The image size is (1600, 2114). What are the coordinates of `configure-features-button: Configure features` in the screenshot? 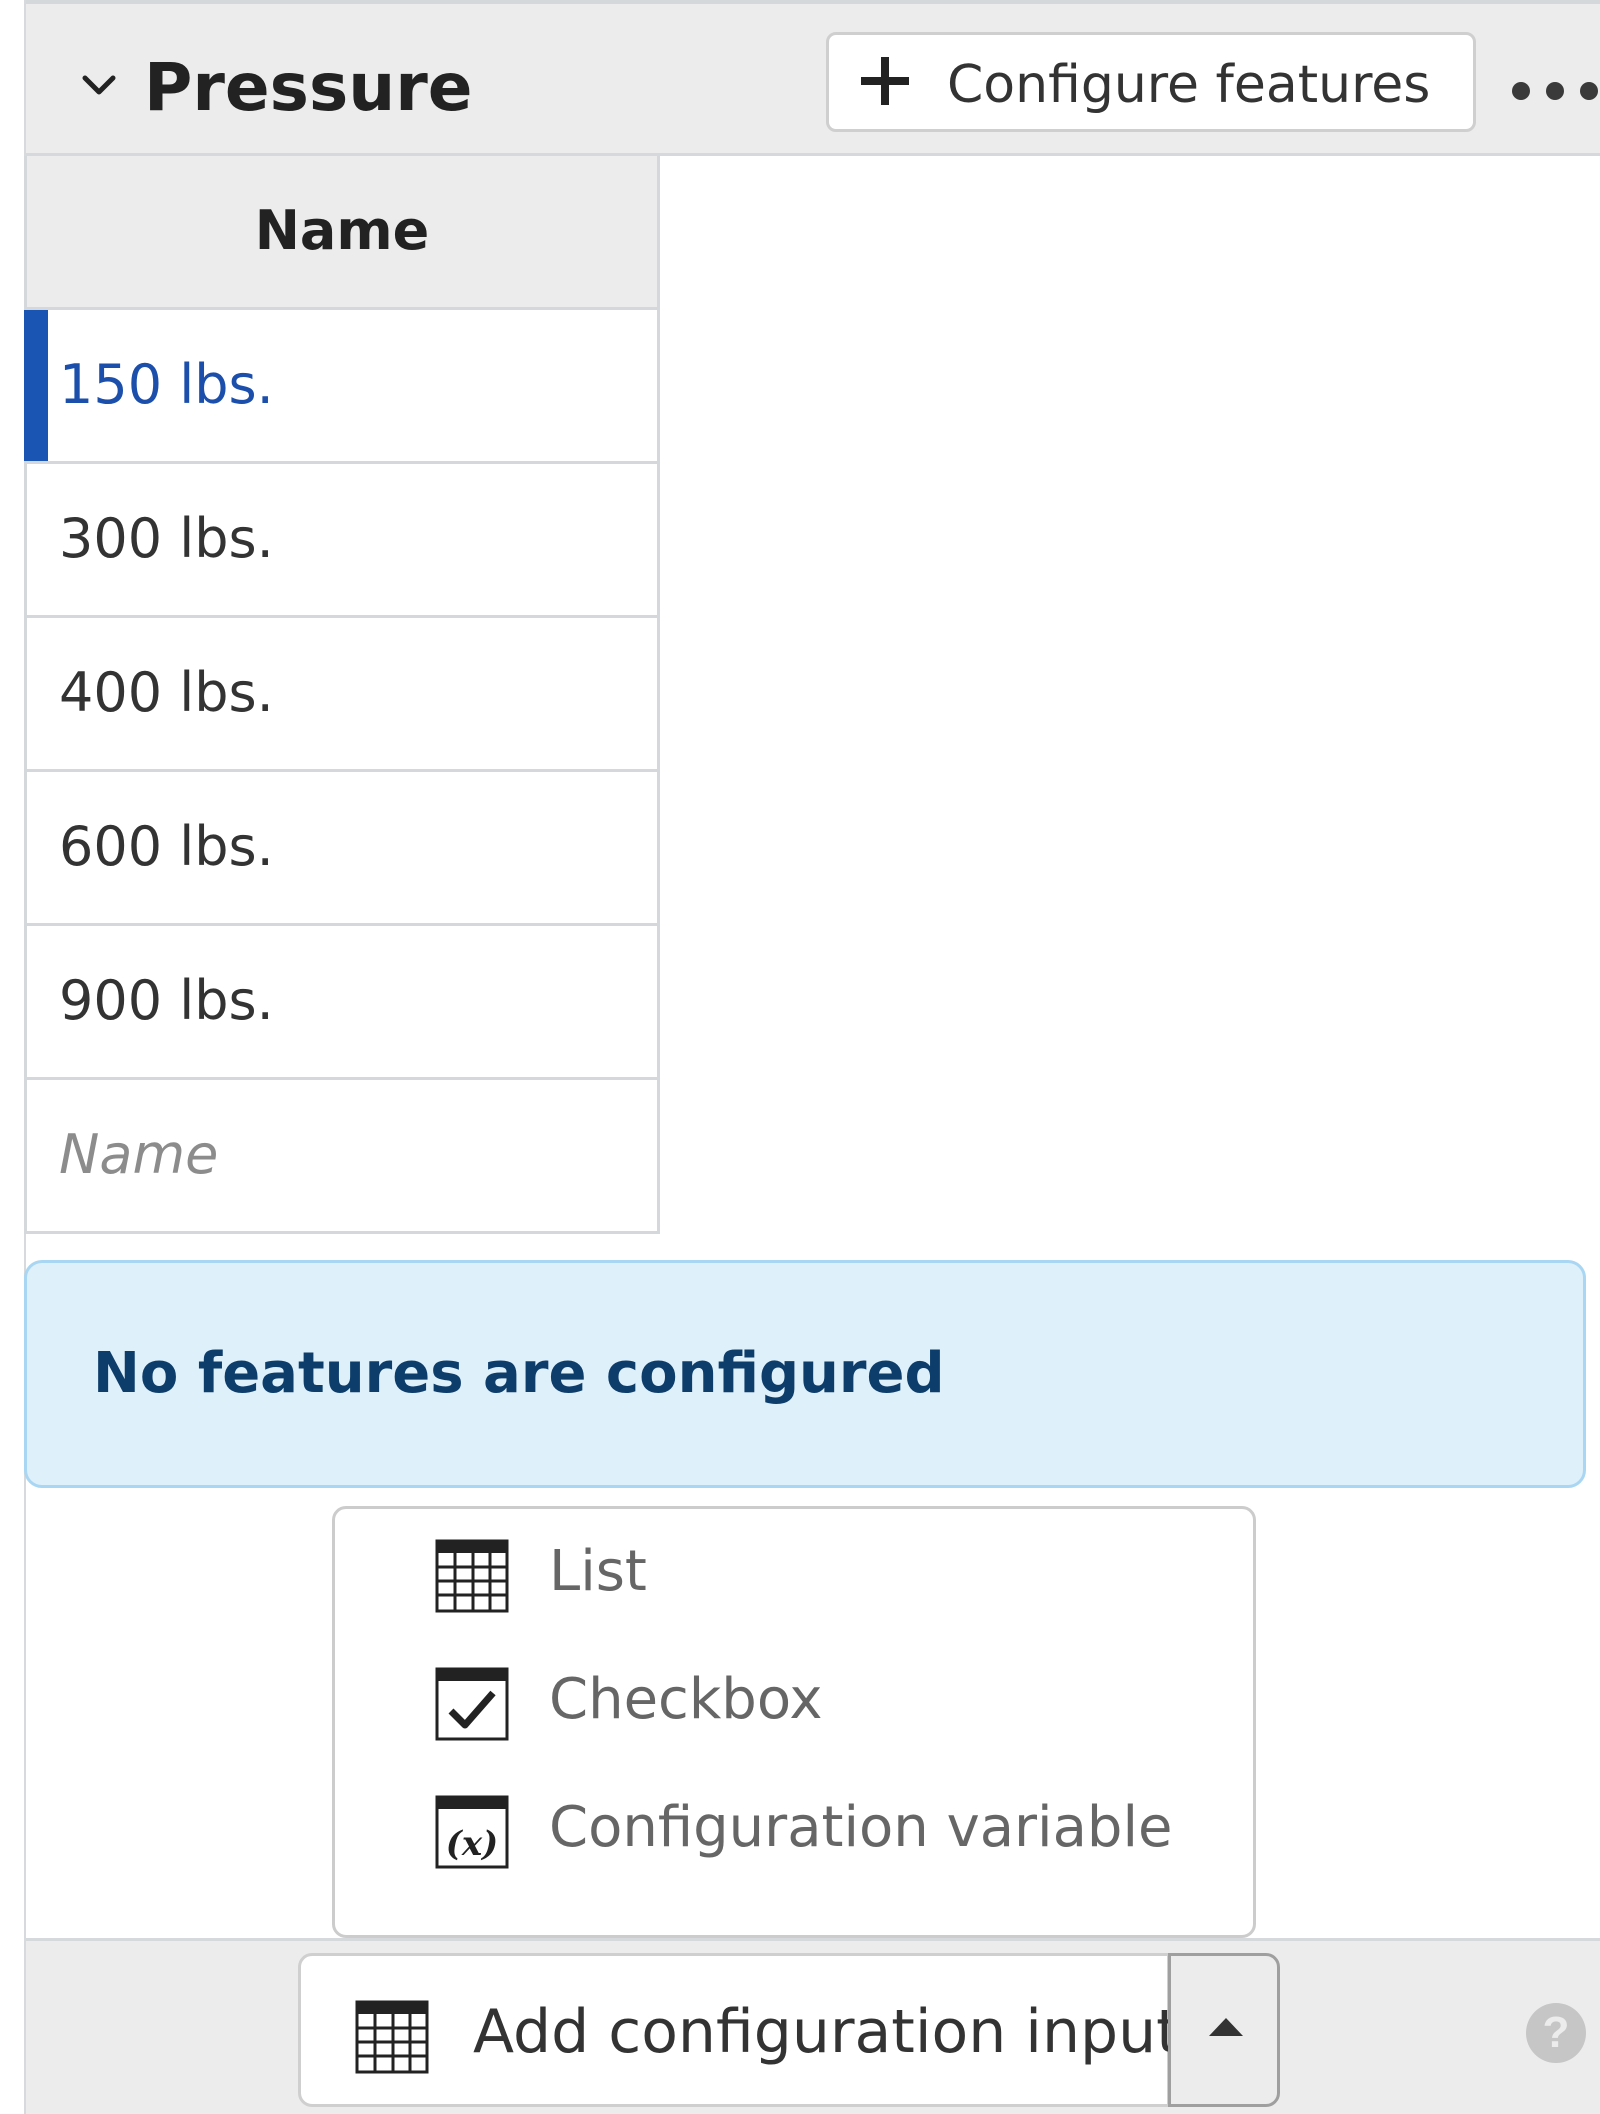 It's located at (1151, 82).